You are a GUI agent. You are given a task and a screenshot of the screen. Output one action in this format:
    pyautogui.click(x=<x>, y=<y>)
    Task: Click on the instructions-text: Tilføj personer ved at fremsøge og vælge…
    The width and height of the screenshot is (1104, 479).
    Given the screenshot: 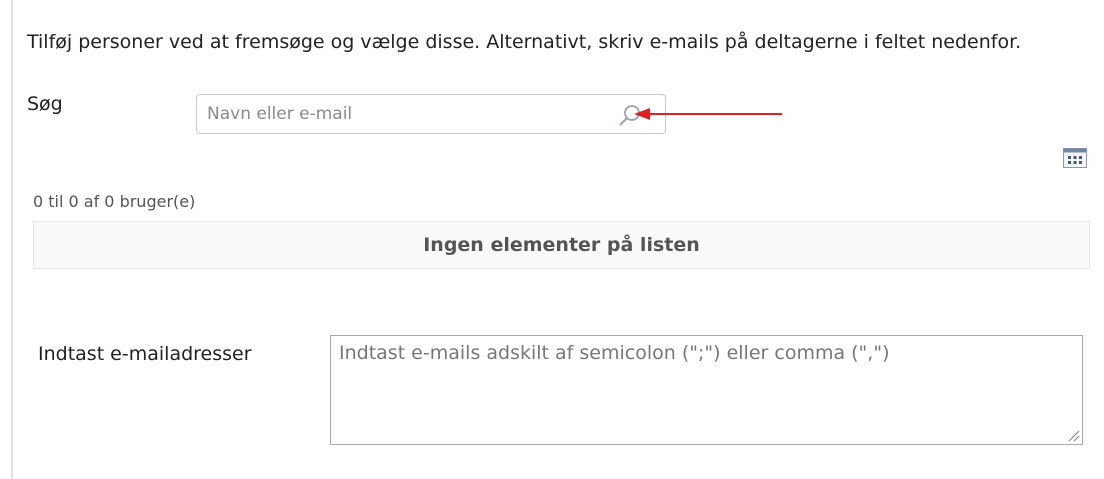 What is the action you would take?
    pyautogui.click(x=524, y=42)
    